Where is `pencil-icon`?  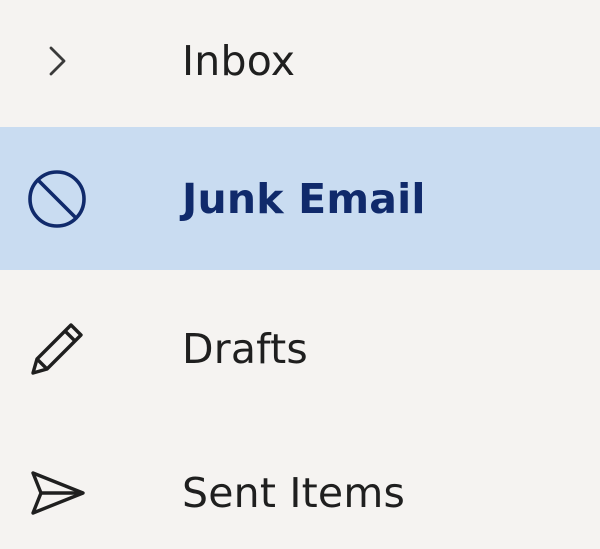 pencil-icon is located at coordinates (57, 349).